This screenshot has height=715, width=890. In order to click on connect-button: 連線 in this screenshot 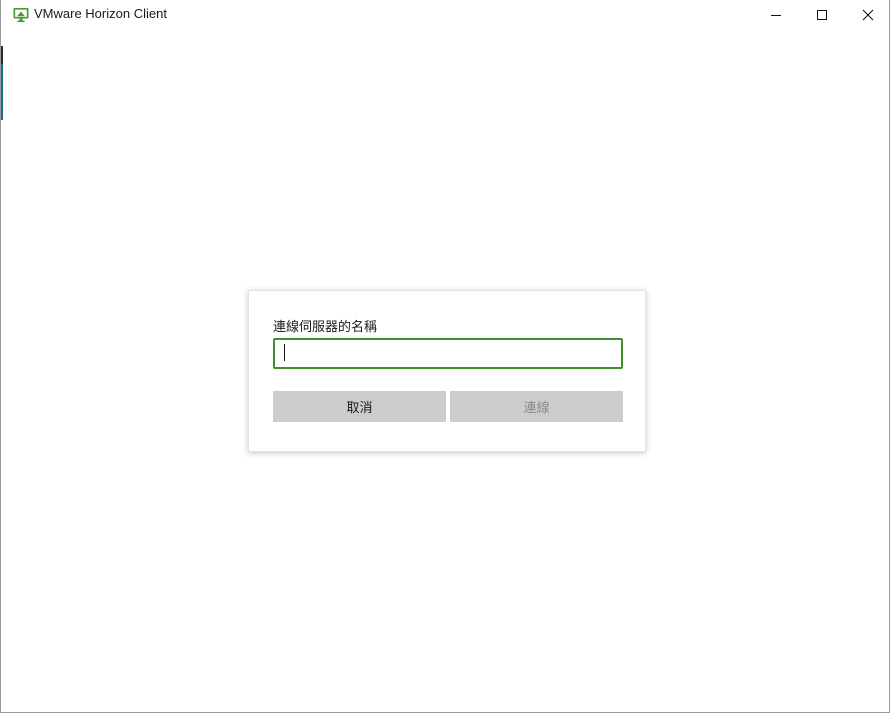, I will do `click(536, 406)`.